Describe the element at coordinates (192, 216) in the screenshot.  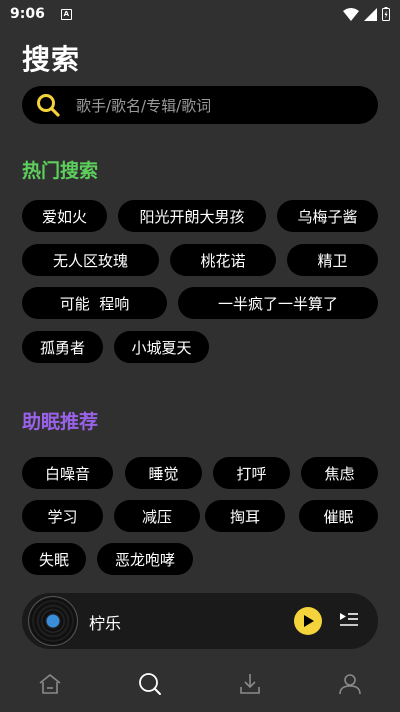
I see `hot-search-tag: 阳光开朗大男孩` at that location.